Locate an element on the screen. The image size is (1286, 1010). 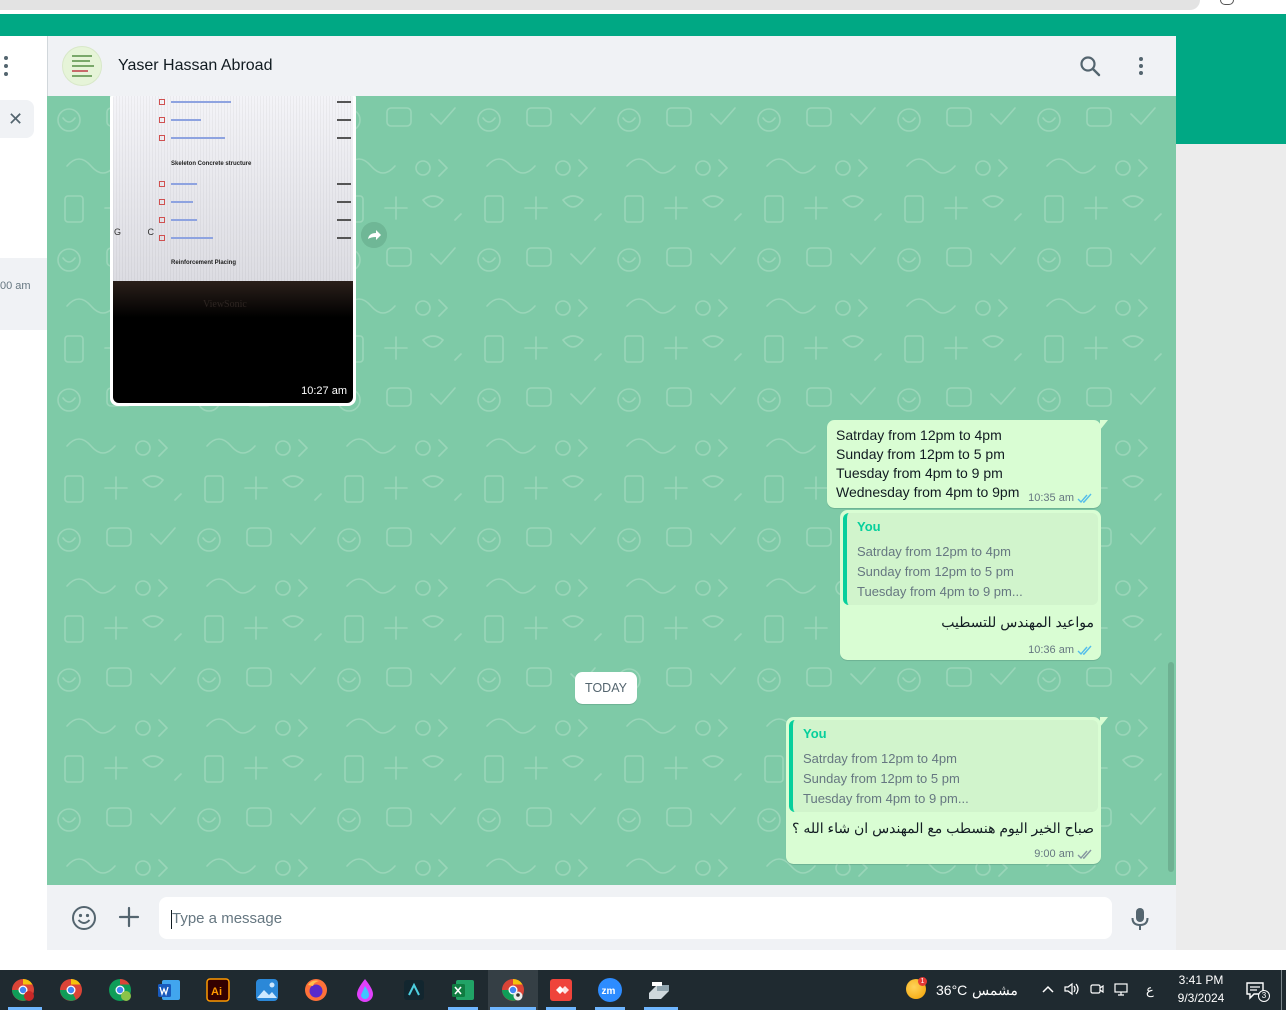
message-time: 10:36 am is located at coordinates (1051, 650).